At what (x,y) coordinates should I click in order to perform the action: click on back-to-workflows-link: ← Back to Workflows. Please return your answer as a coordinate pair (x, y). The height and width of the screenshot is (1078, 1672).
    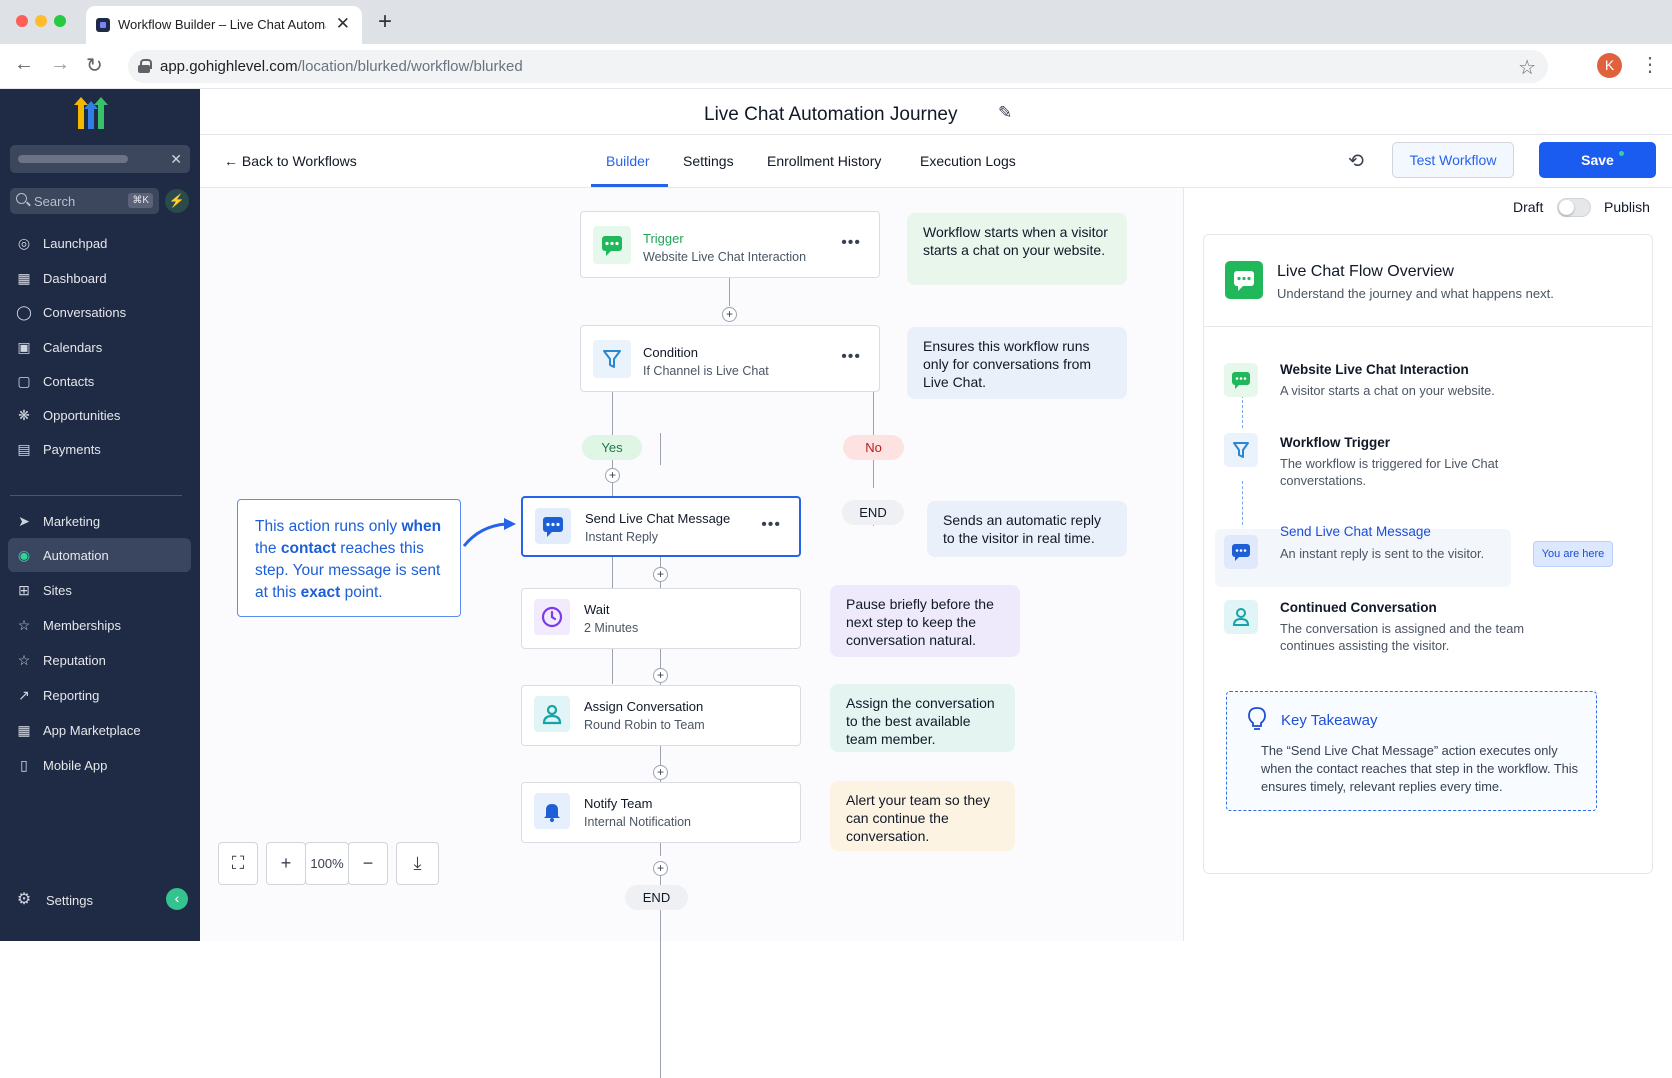
    Looking at the image, I should click on (290, 161).